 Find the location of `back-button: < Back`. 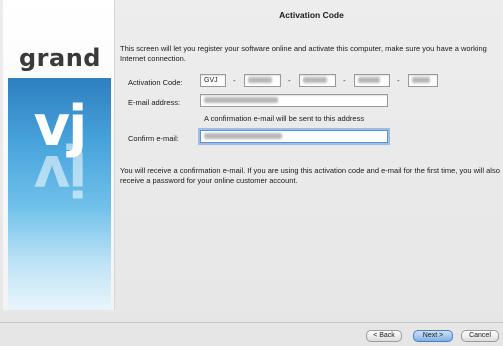

back-button: < Back is located at coordinates (384, 336).